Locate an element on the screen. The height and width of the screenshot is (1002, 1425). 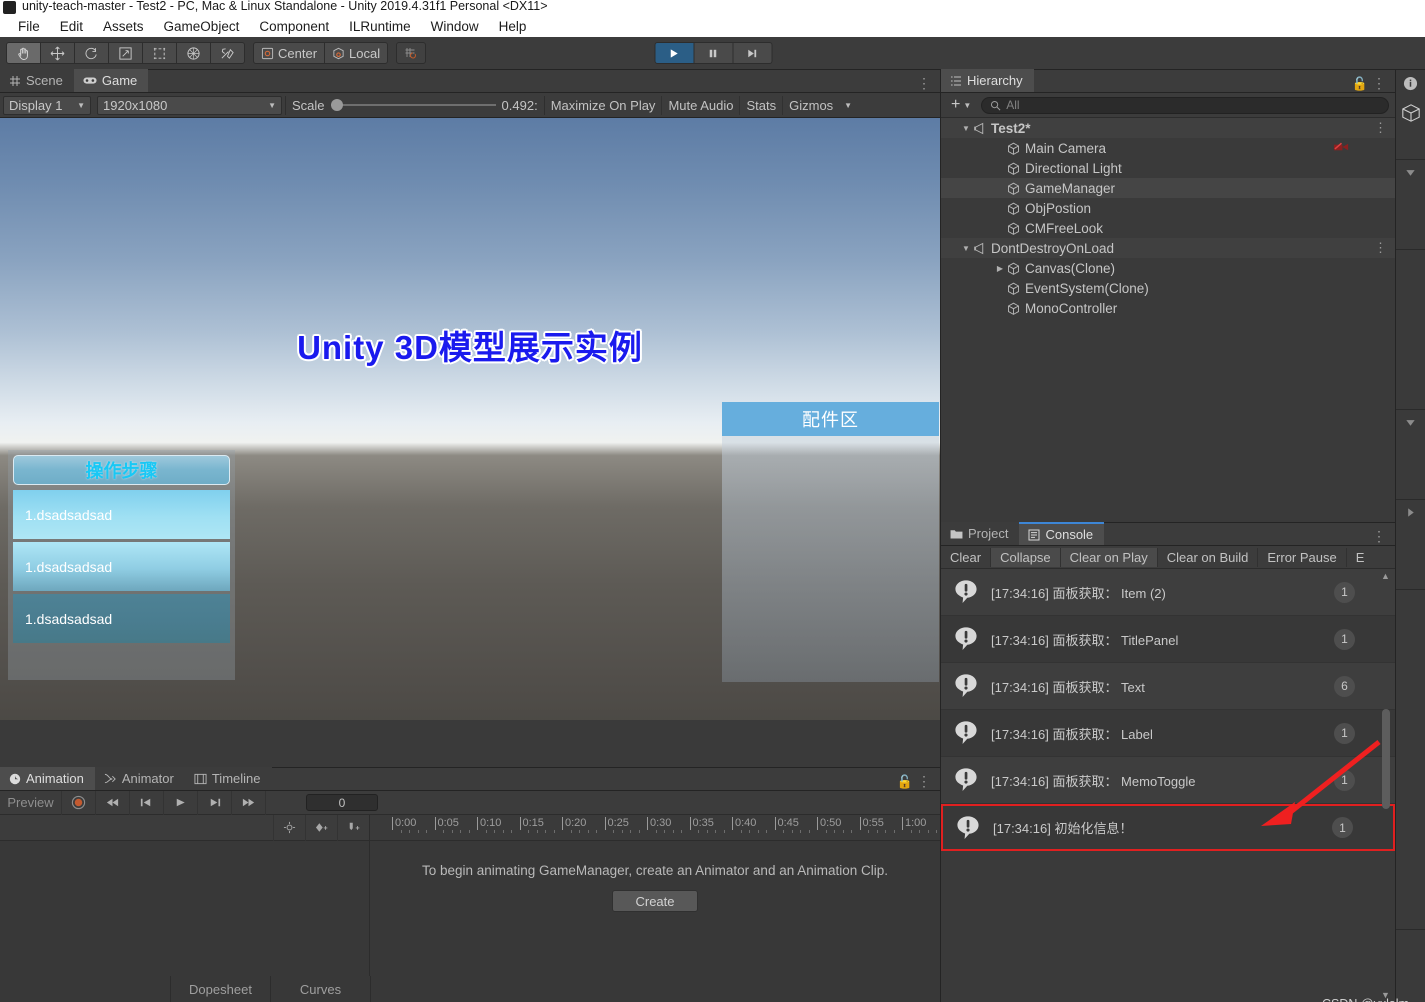
menu-item-window: Window is located at coordinates (455, 26).